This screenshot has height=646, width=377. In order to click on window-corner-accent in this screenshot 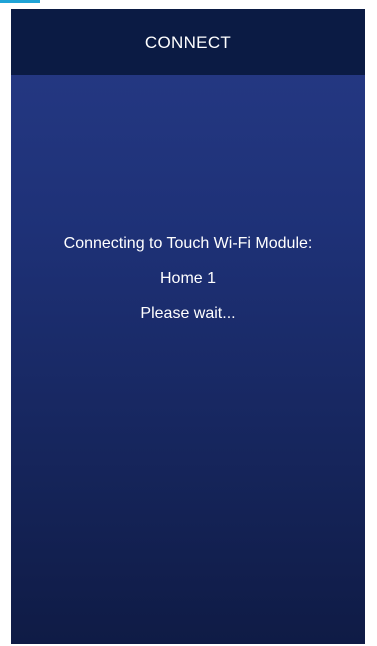, I will do `click(20, 1)`.